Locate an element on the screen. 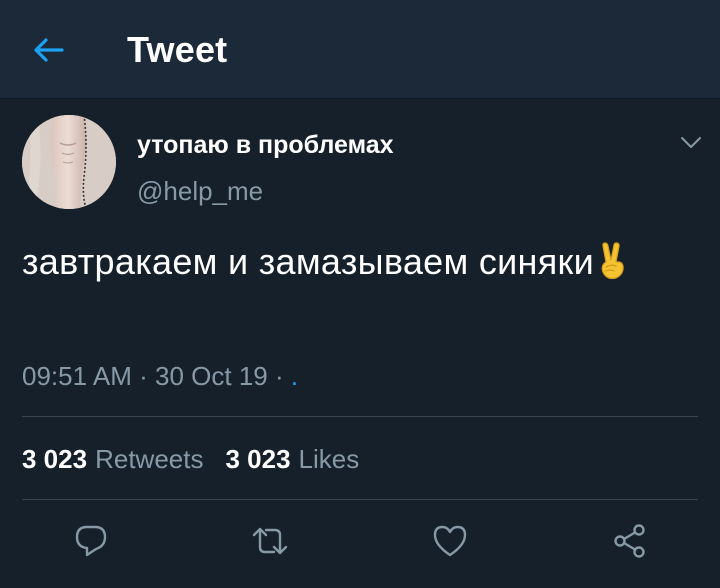  back-button is located at coordinates (48, 50).